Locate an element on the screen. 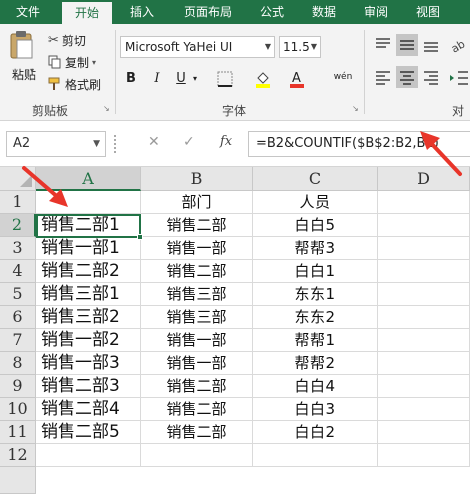 The width and height of the screenshot is (470, 494). column-header-b: B is located at coordinates (197, 179).